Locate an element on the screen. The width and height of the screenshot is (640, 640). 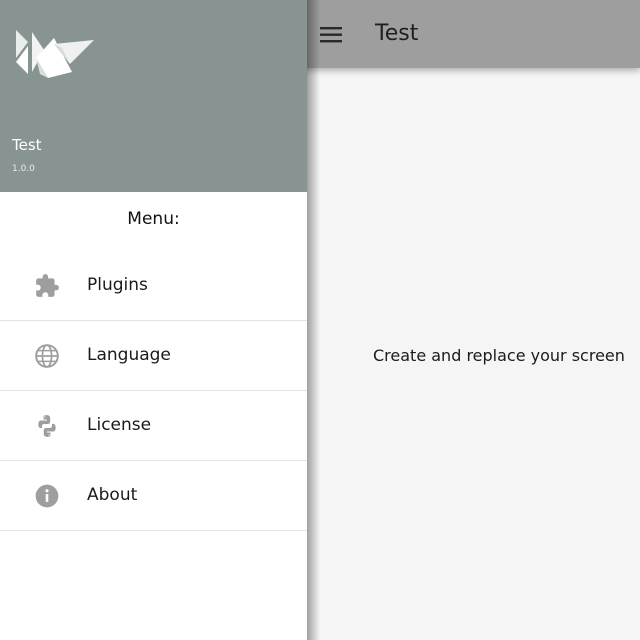
menu-item-label: About is located at coordinates (112, 495).